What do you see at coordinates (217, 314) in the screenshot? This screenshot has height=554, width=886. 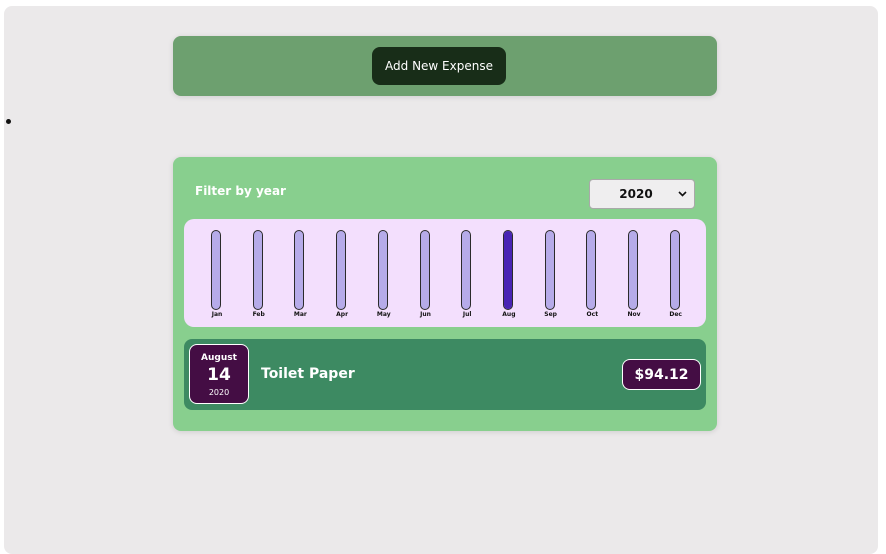 I see `chart-bar-label: Jan` at bounding box center [217, 314].